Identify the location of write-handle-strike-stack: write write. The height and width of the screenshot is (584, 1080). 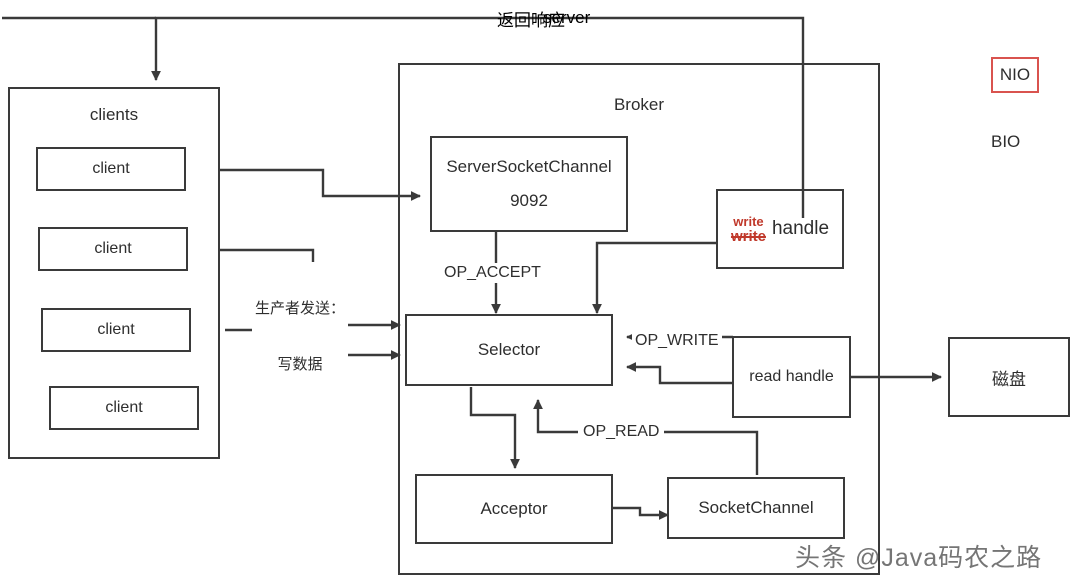
(748, 229).